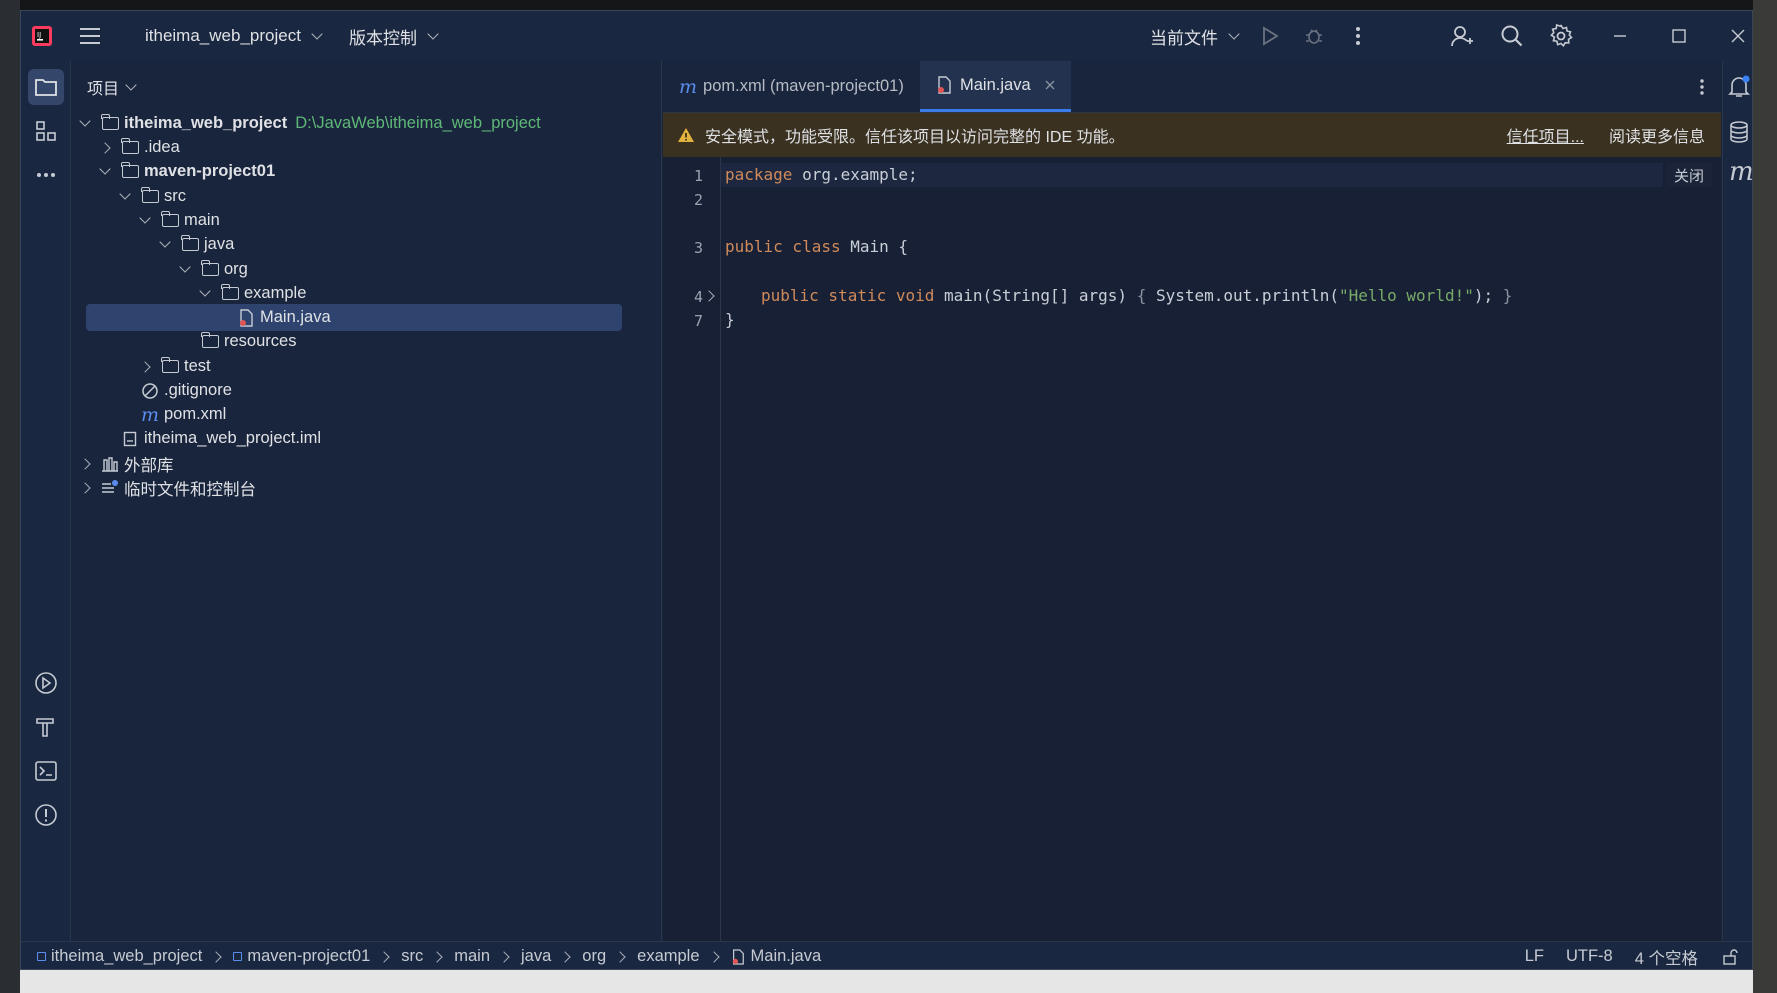 This screenshot has height=993, width=1777. I want to click on project-panel-header: 项目, so click(366, 87).